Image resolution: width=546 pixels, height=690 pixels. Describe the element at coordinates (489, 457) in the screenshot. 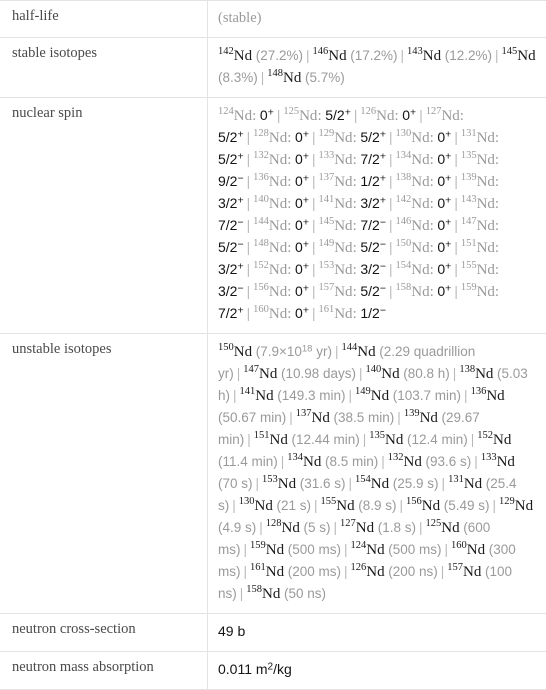

I see `mass-number: 133` at that location.